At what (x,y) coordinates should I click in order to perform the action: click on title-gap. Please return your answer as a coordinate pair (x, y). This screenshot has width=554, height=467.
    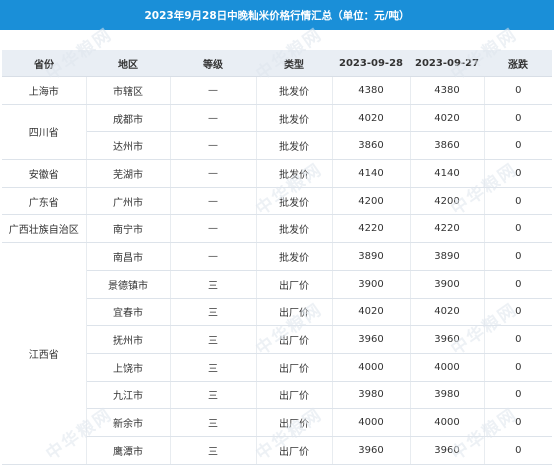
    Looking at the image, I should click on (277, 40).